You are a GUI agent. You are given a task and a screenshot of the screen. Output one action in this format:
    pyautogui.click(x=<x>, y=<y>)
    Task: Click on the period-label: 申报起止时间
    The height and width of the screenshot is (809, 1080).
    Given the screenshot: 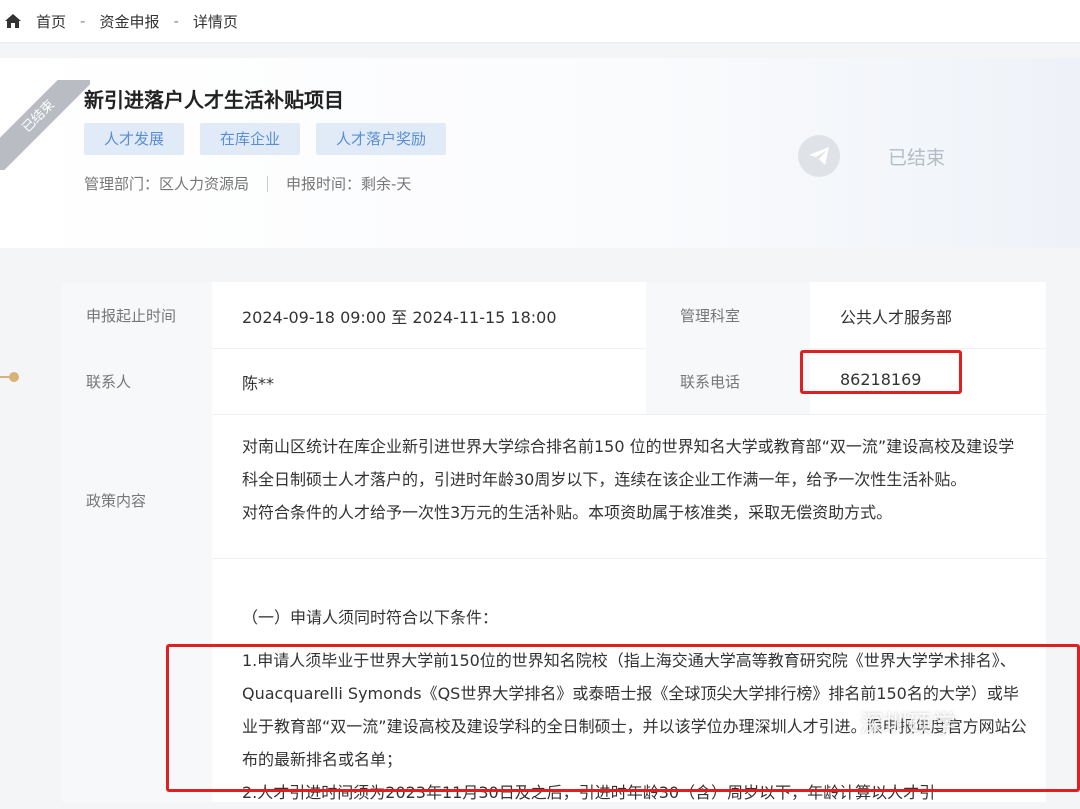 What is the action you would take?
    pyautogui.click(x=137, y=315)
    